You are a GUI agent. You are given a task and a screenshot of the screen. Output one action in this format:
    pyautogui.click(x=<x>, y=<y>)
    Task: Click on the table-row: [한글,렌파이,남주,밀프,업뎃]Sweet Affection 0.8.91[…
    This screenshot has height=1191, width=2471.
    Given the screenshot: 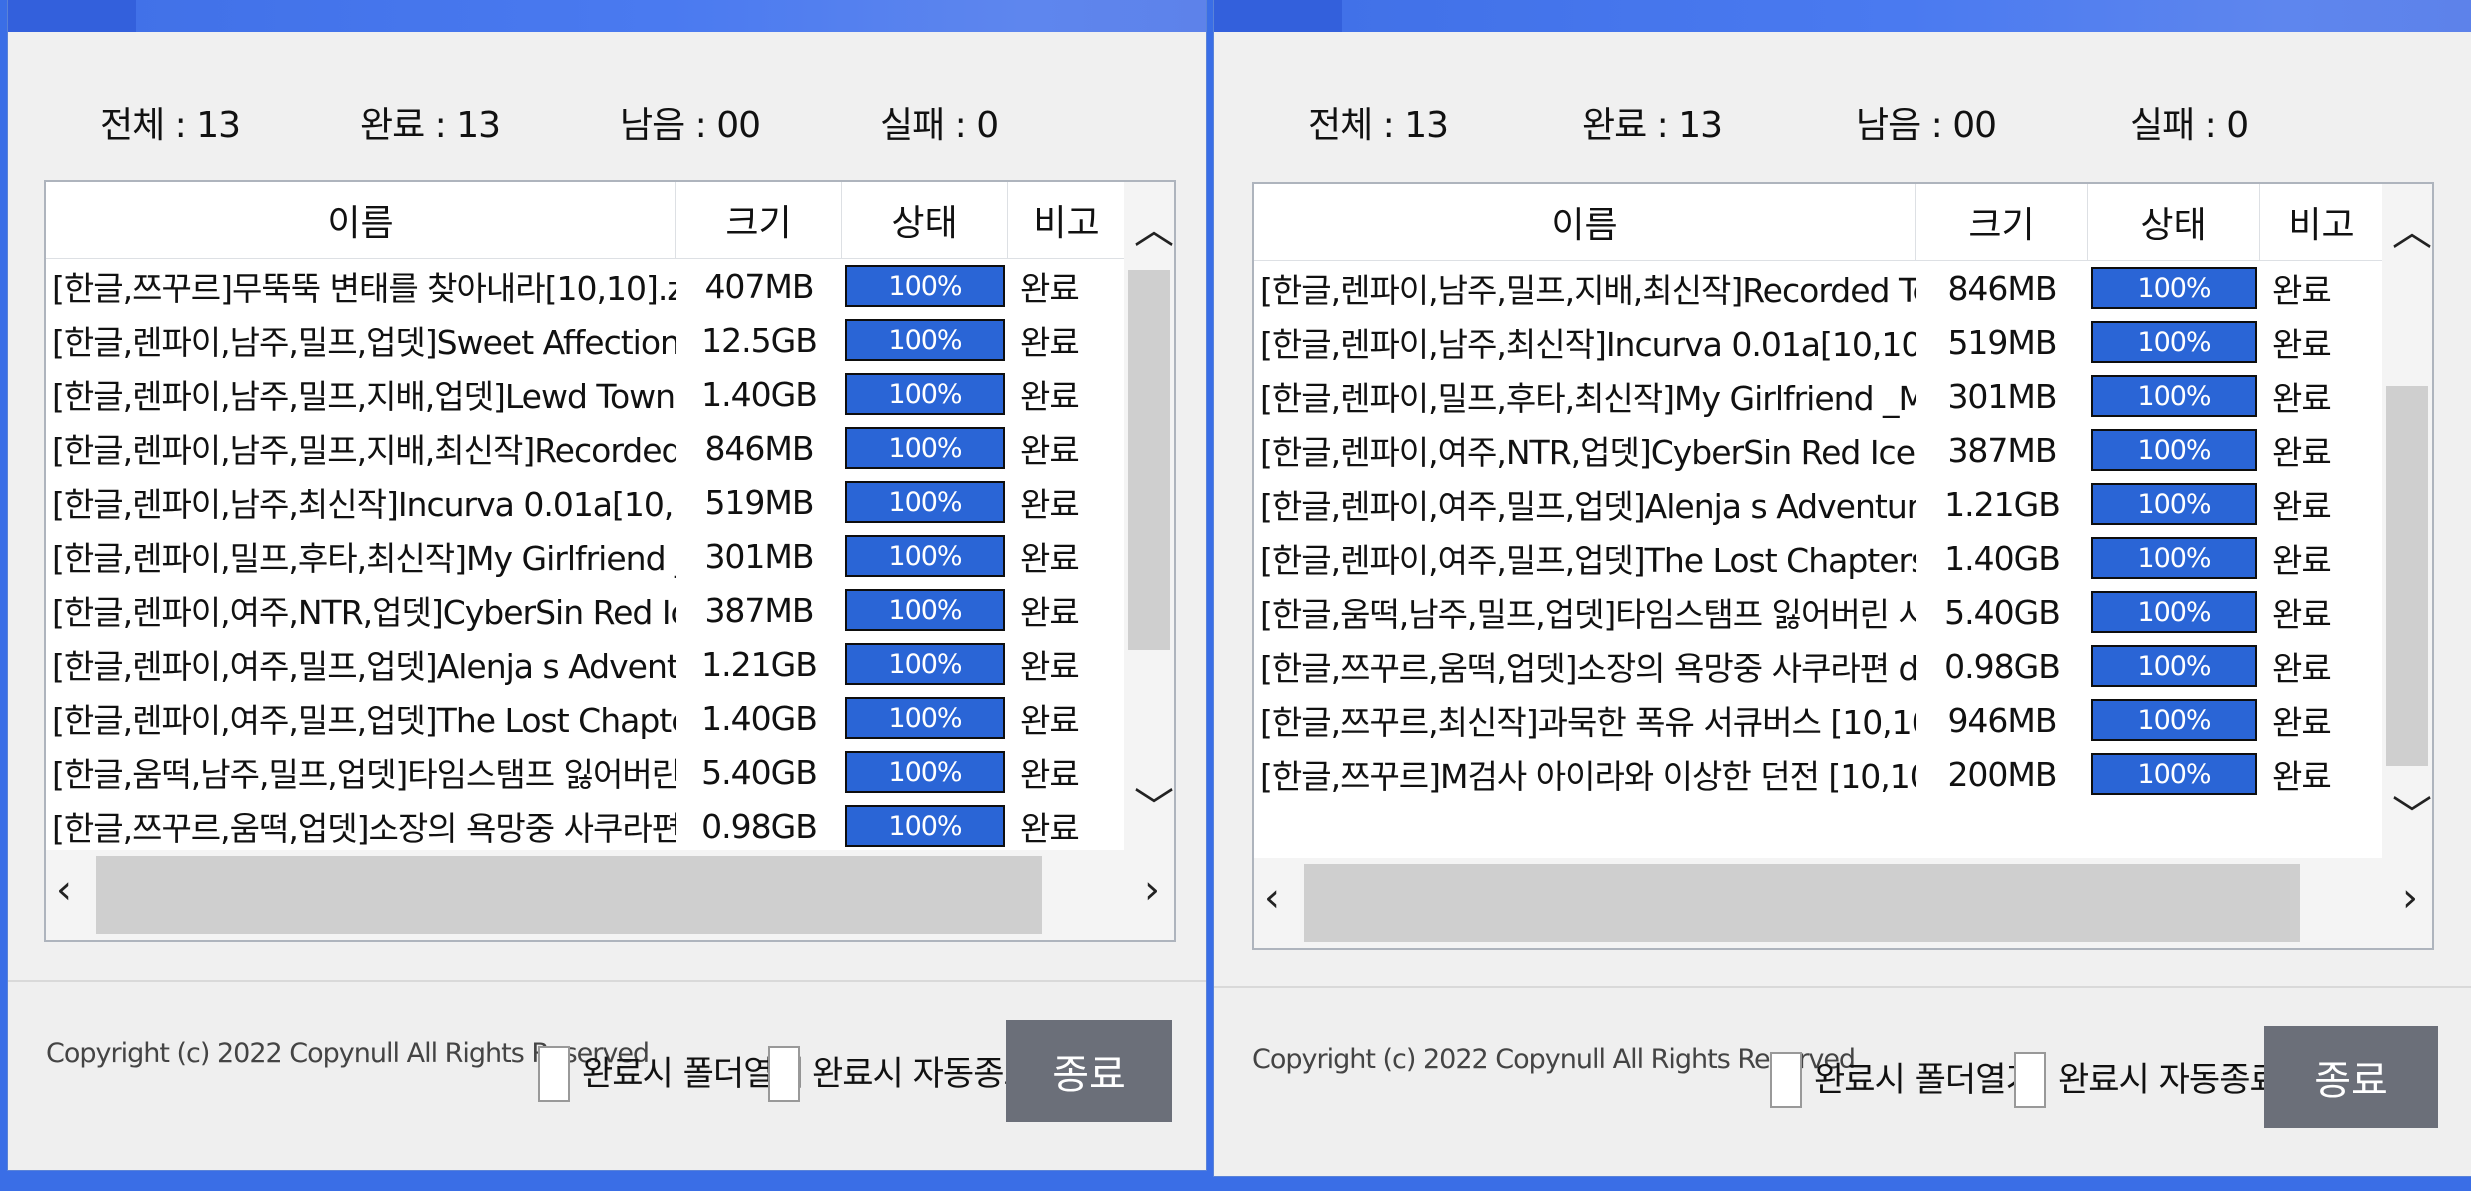 What is the action you would take?
    pyautogui.click(x=586, y=340)
    